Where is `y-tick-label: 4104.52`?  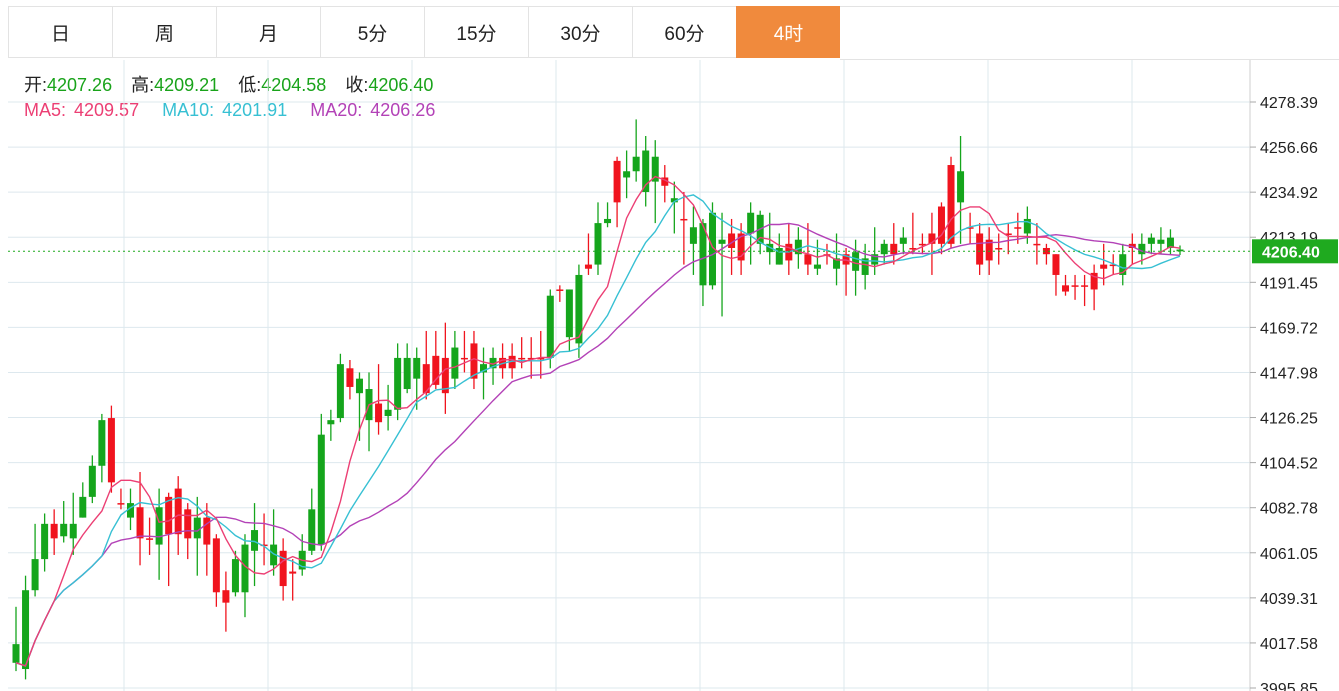 y-tick-label: 4104.52 is located at coordinates (1289, 464).